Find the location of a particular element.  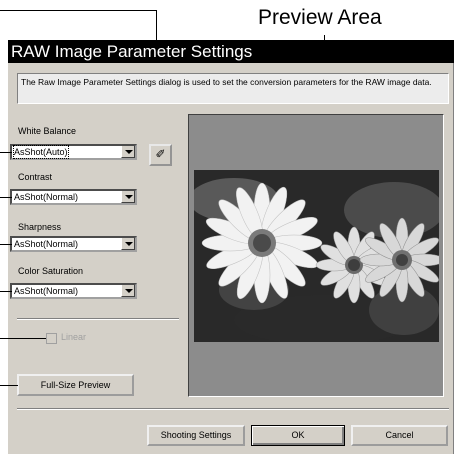

callout-line-top-horizontal is located at coordinates (78, 10).